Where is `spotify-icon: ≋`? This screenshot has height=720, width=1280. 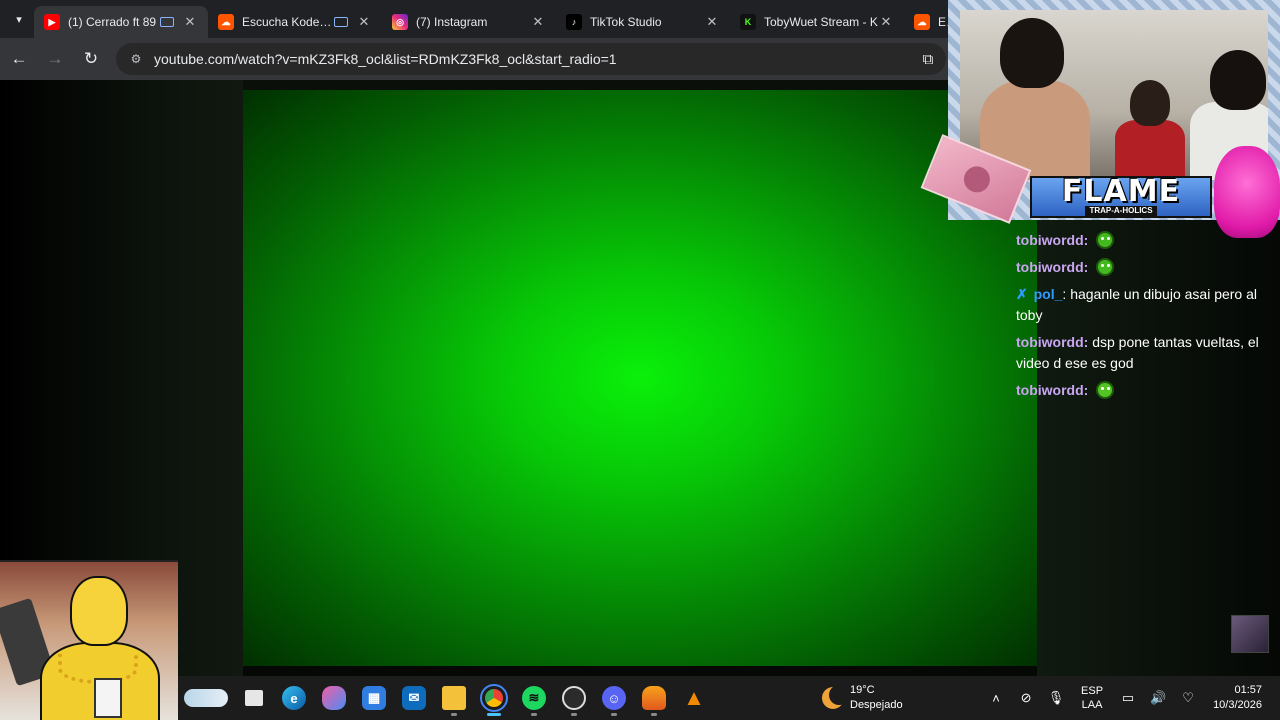
spotify-icon: ≋ is located at coordinates (534, 698).